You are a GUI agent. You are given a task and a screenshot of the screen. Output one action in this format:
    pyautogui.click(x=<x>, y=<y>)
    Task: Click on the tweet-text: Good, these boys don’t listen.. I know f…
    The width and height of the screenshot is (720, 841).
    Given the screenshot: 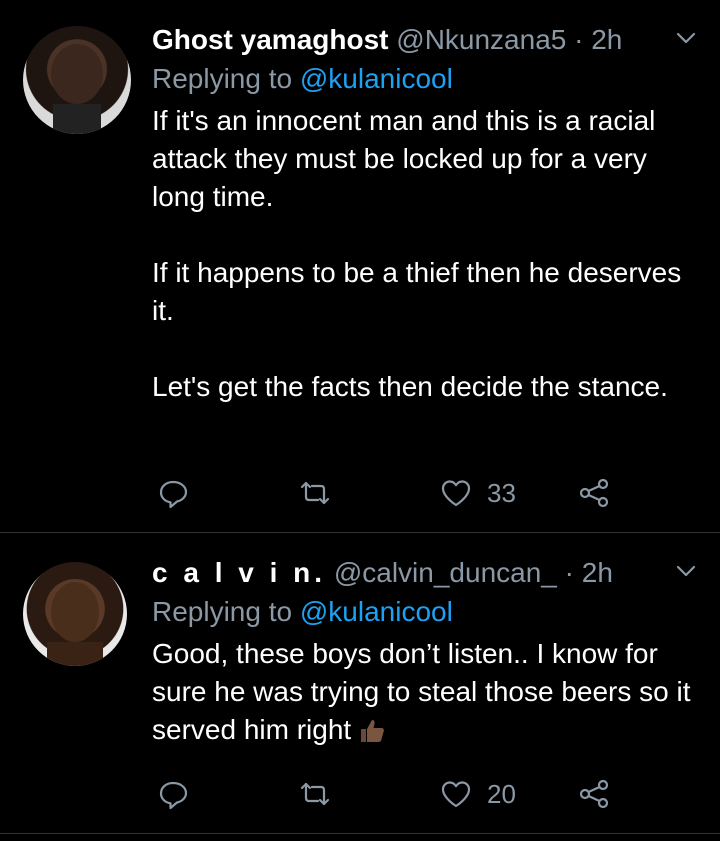 What is the action you would take?
    pyautogui.click(x=426, y=692)
    